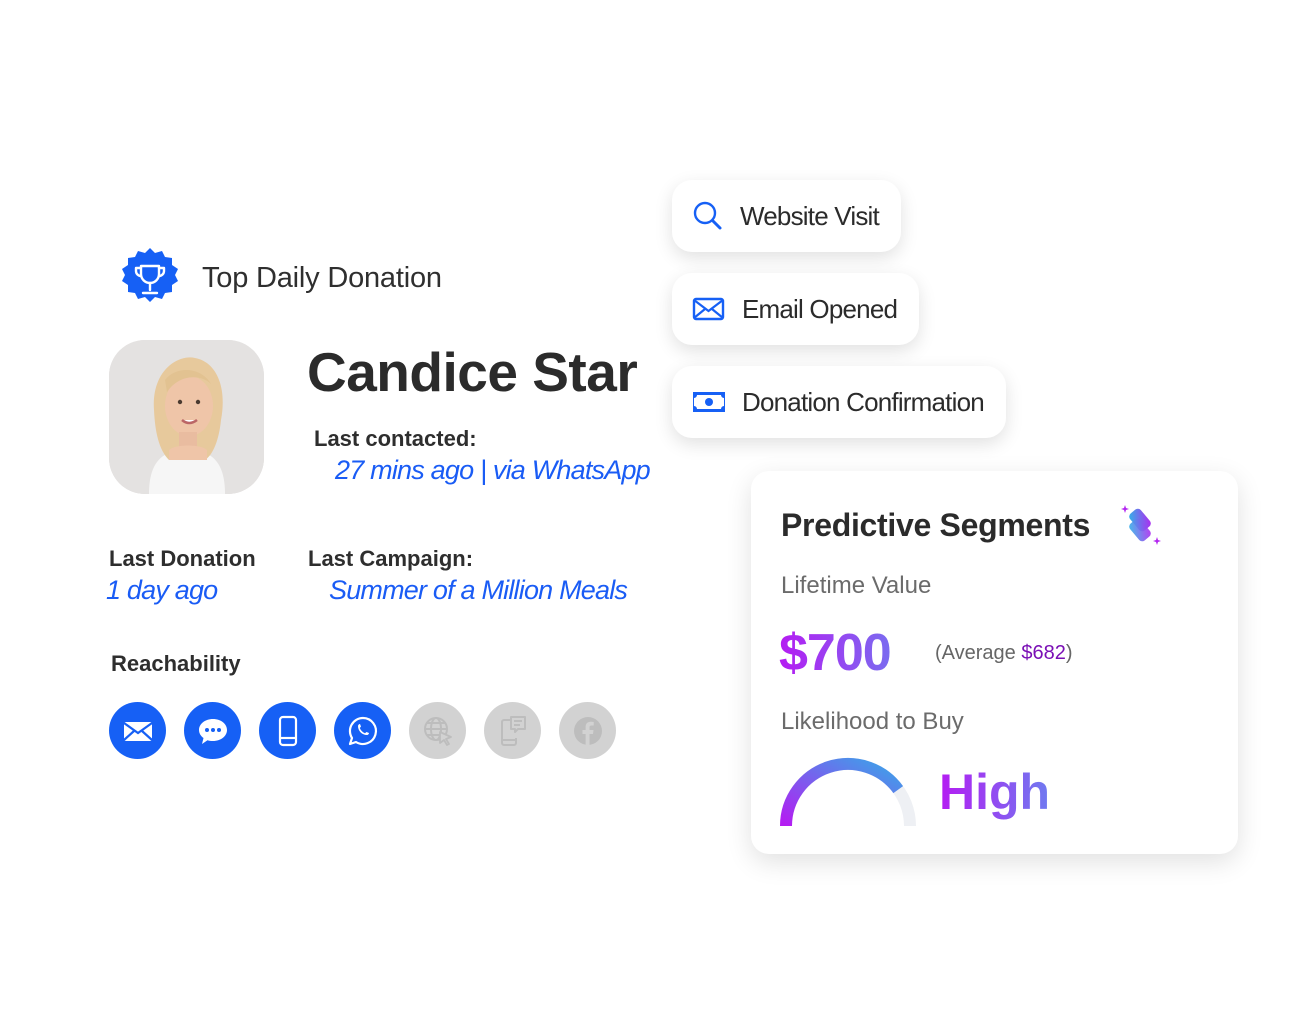  I want to click on whatsapp-icon, so click(362, 730).